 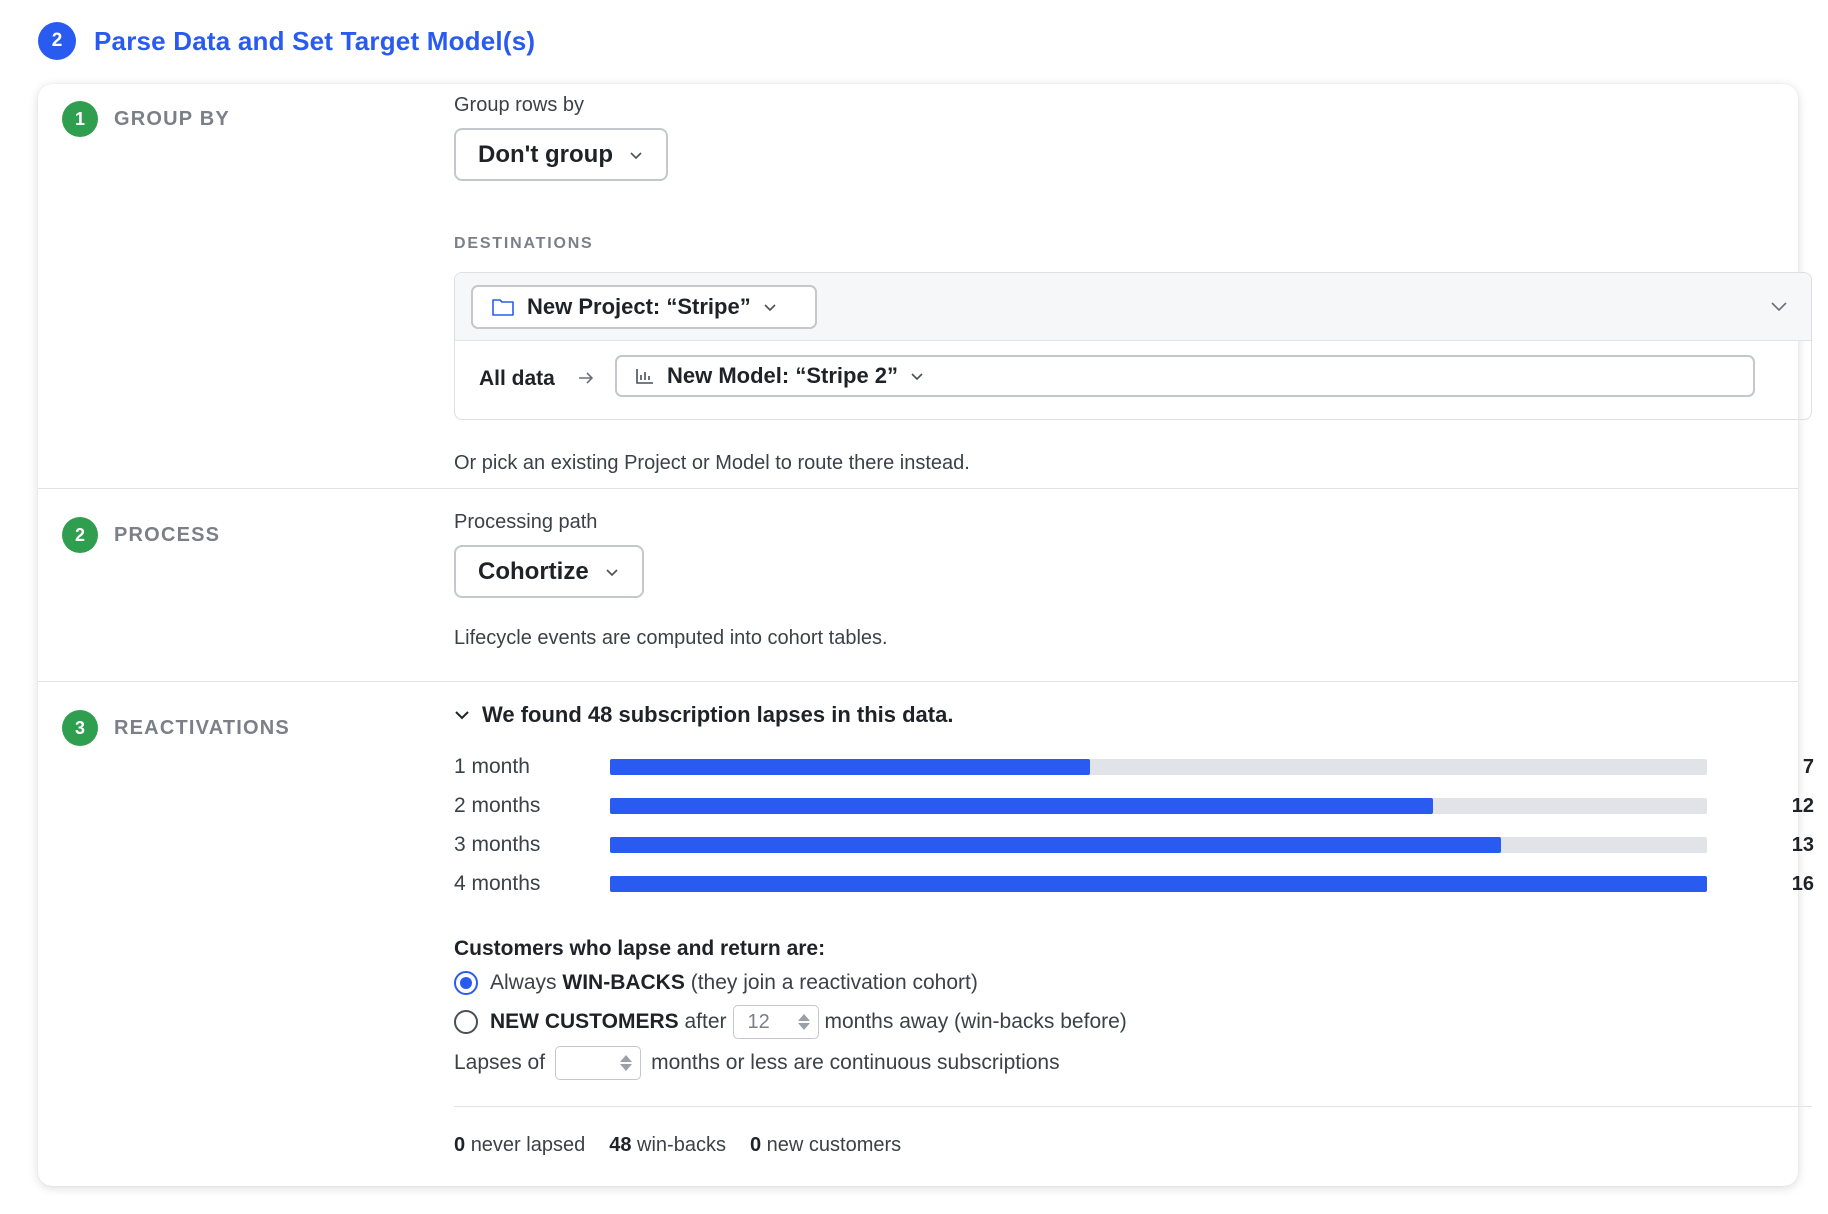 What do you see at coordinates (497, 844) in the screenshot?
I see `lapse-bar-label: 3 months` at bounding box center [497, 844].